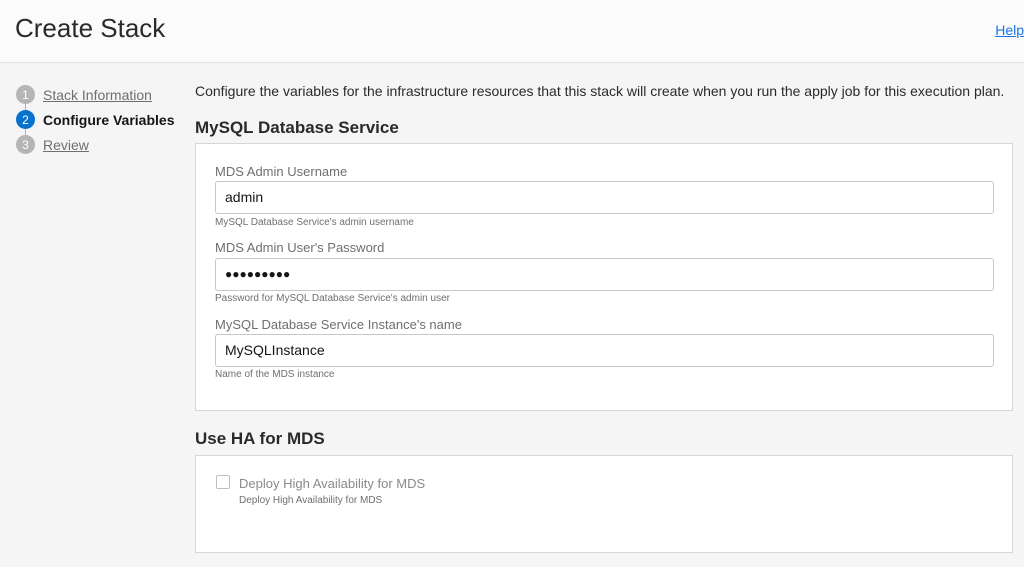  I want to click on step-number: 1, so click(25, 94).